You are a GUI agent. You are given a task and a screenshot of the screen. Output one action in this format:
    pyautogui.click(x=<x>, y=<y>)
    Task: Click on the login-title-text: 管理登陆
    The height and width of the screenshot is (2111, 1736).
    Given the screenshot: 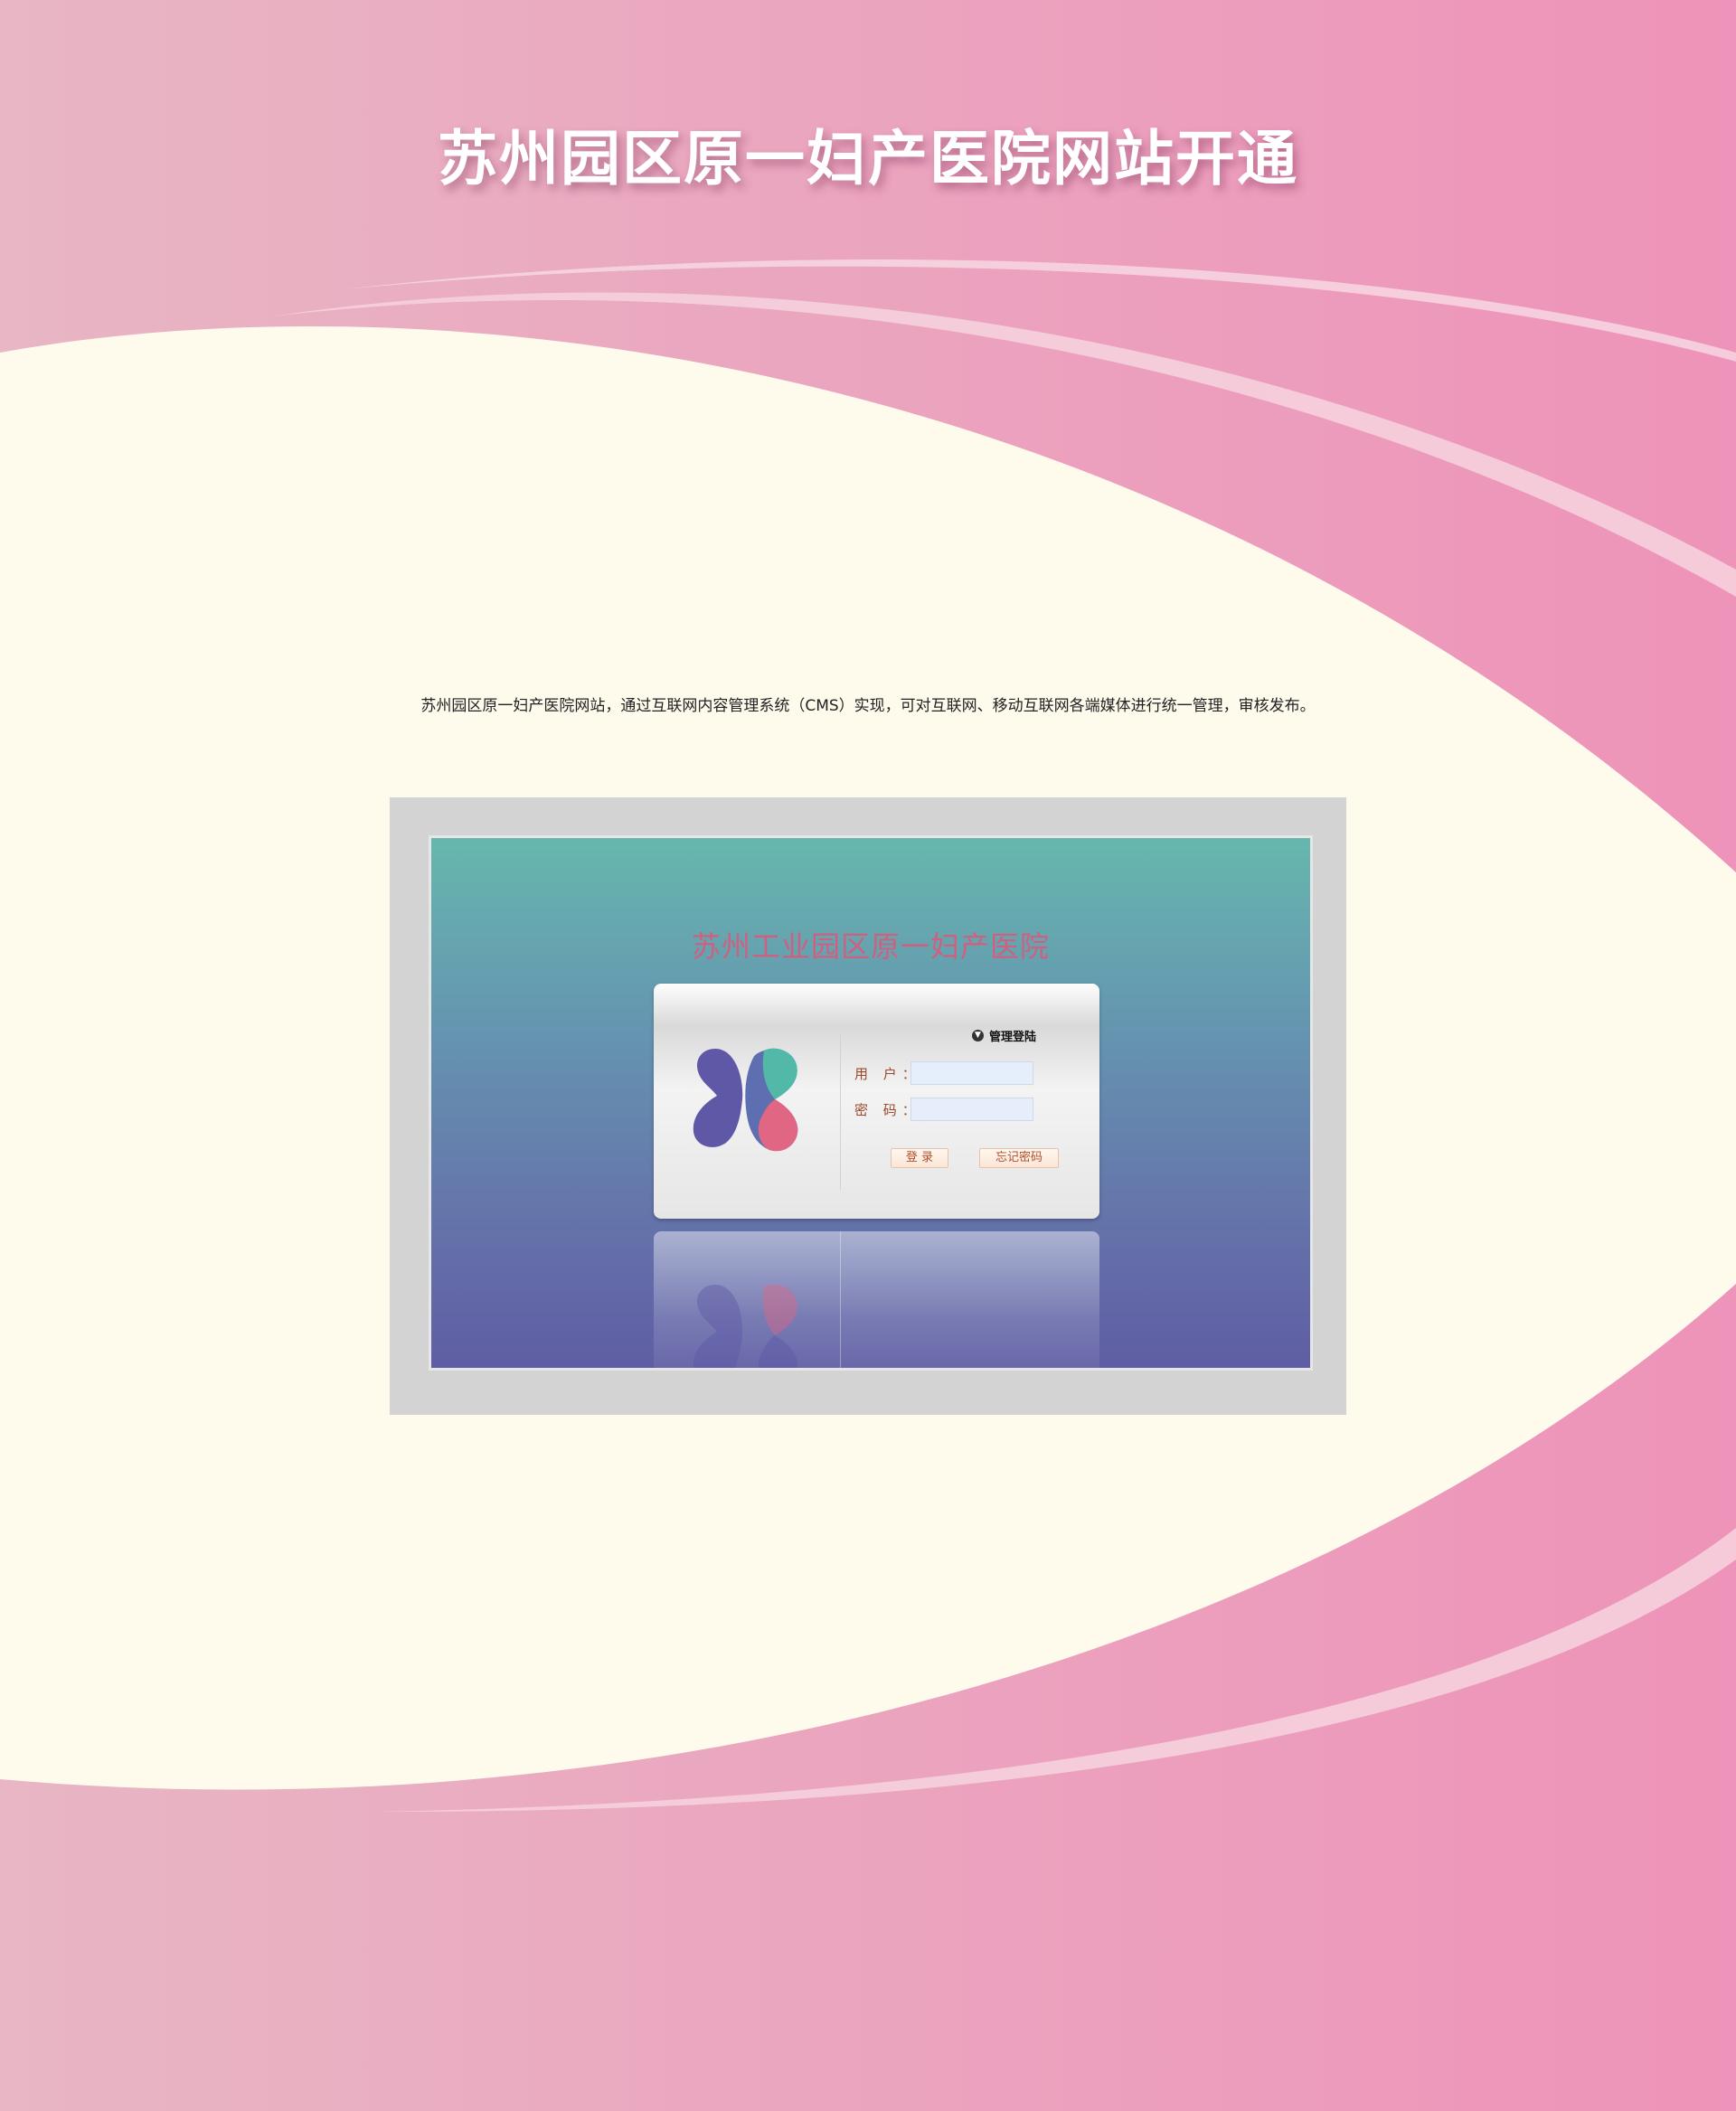 What is the action you would take?
    pyautogui.click(x=1013, y=1037)
    